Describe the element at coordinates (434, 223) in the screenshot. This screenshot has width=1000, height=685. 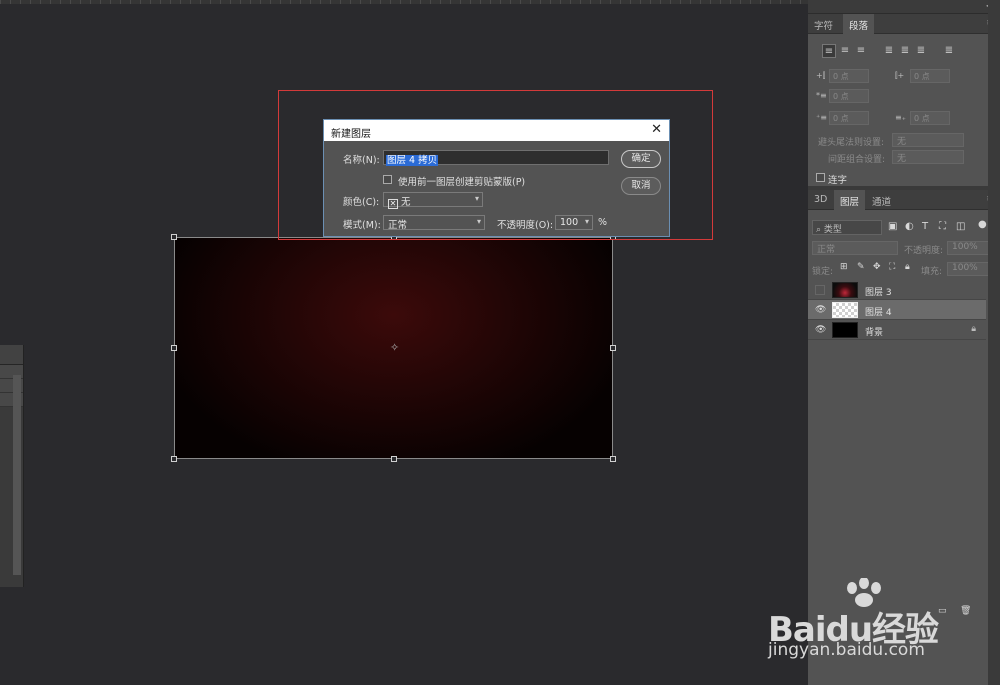
I see `mode-select: 正常 ▾` at that location.